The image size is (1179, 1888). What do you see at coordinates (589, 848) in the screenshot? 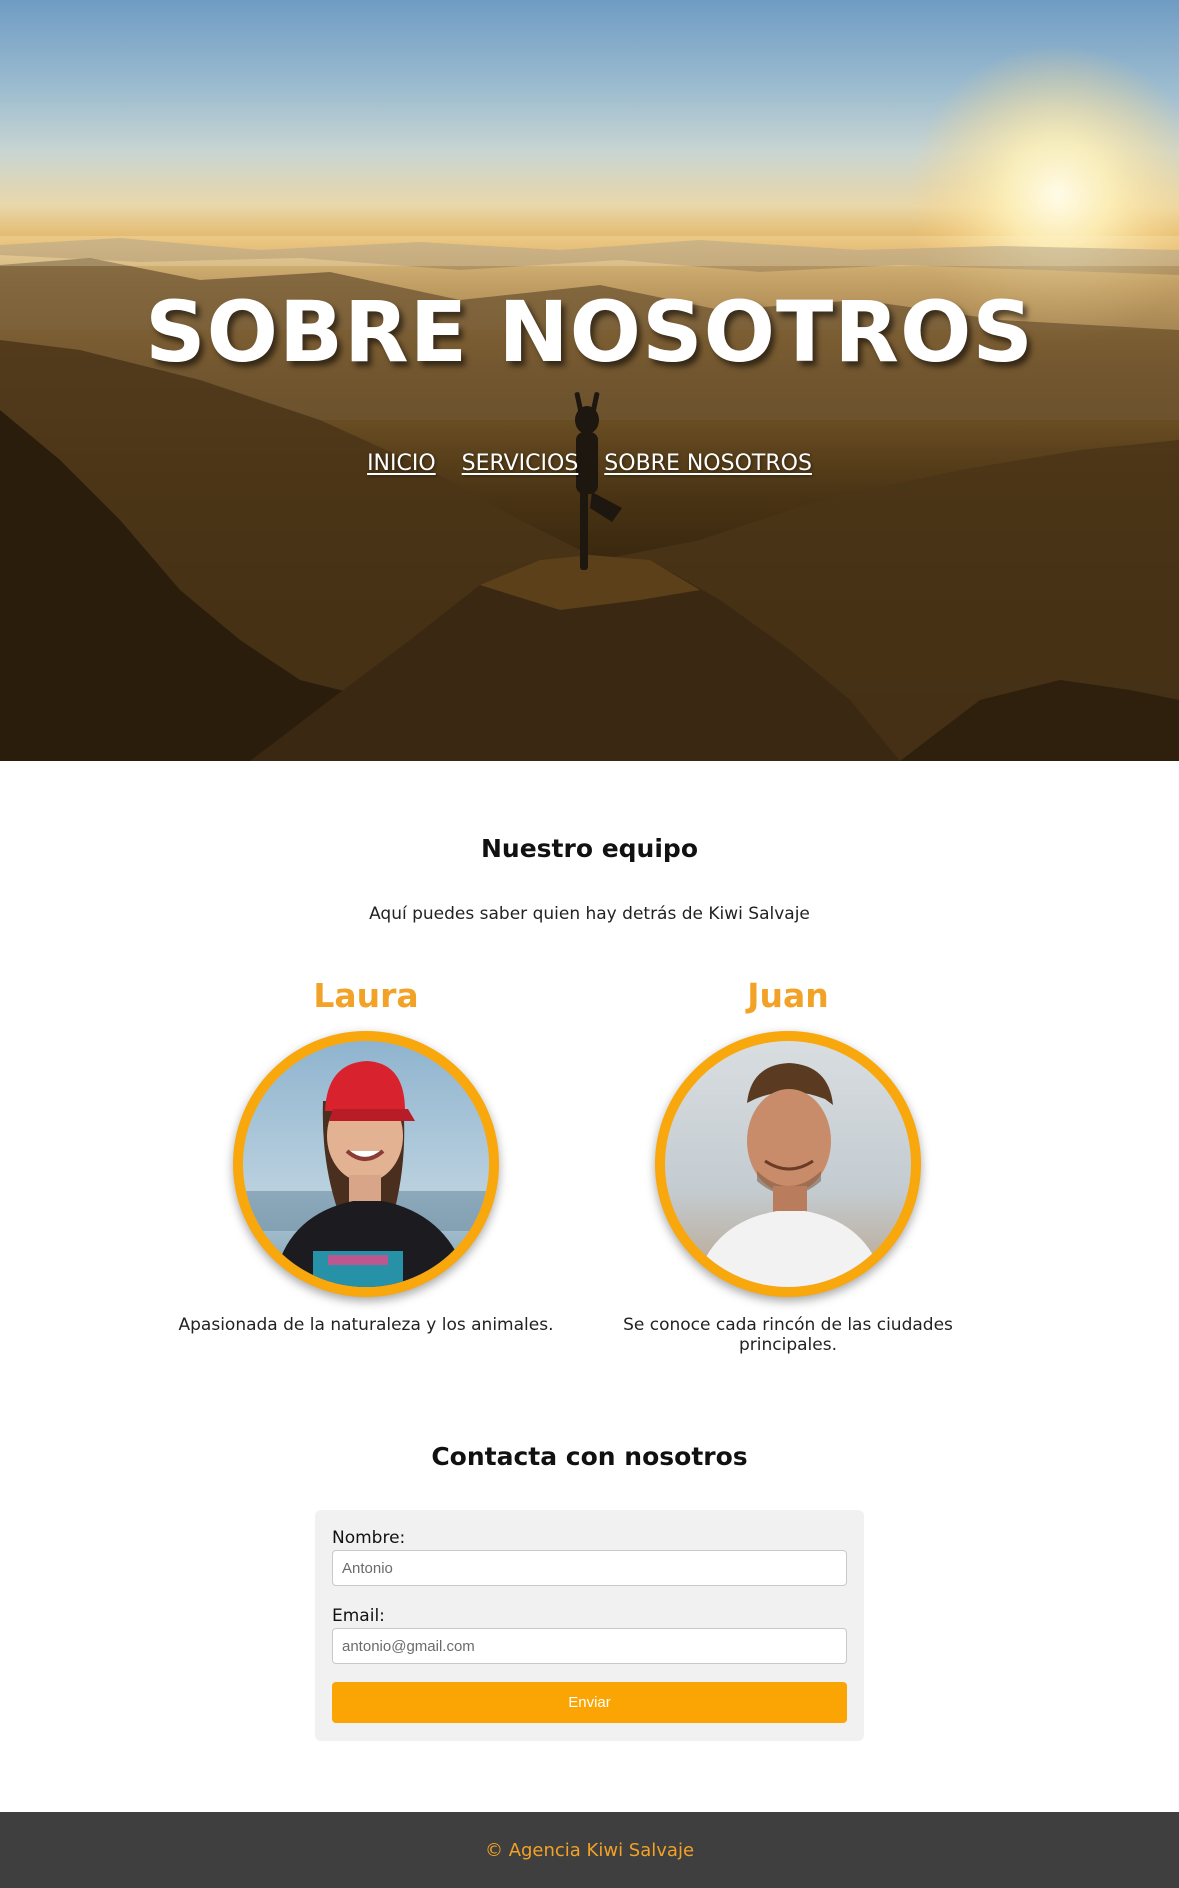
I see `team-section-title: Nuestro equipo` at bounding box center [589, 848].